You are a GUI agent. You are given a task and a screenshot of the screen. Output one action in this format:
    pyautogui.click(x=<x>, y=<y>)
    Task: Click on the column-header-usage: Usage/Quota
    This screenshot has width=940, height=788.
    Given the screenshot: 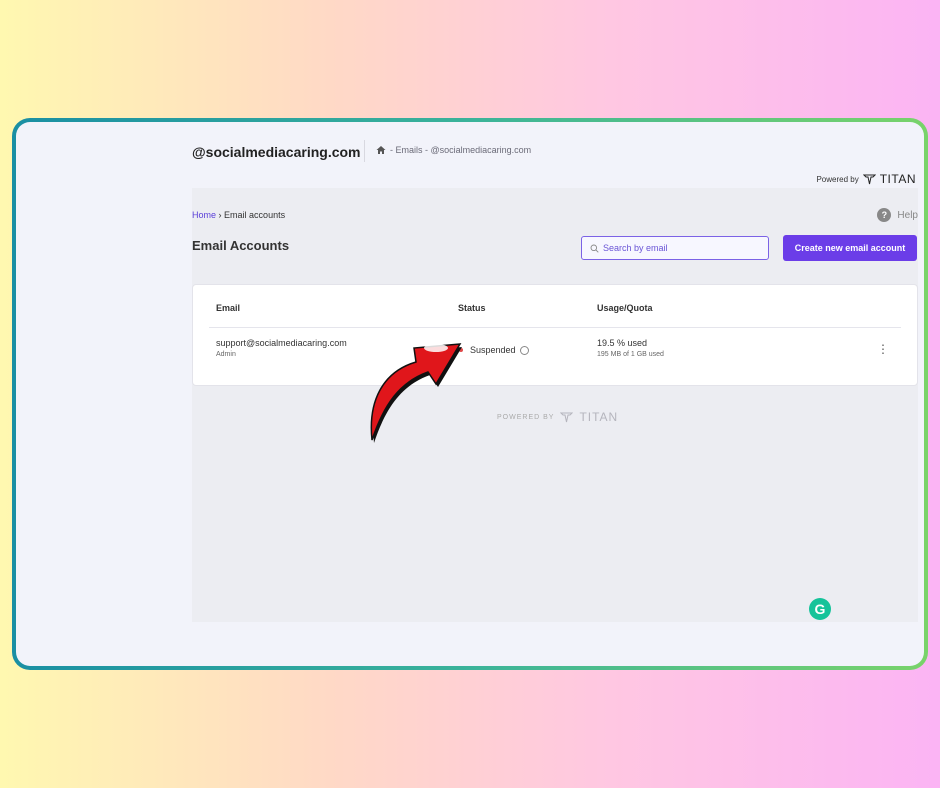 What is the action you would take?
    pyautogui.click(x=625, y=308)
    